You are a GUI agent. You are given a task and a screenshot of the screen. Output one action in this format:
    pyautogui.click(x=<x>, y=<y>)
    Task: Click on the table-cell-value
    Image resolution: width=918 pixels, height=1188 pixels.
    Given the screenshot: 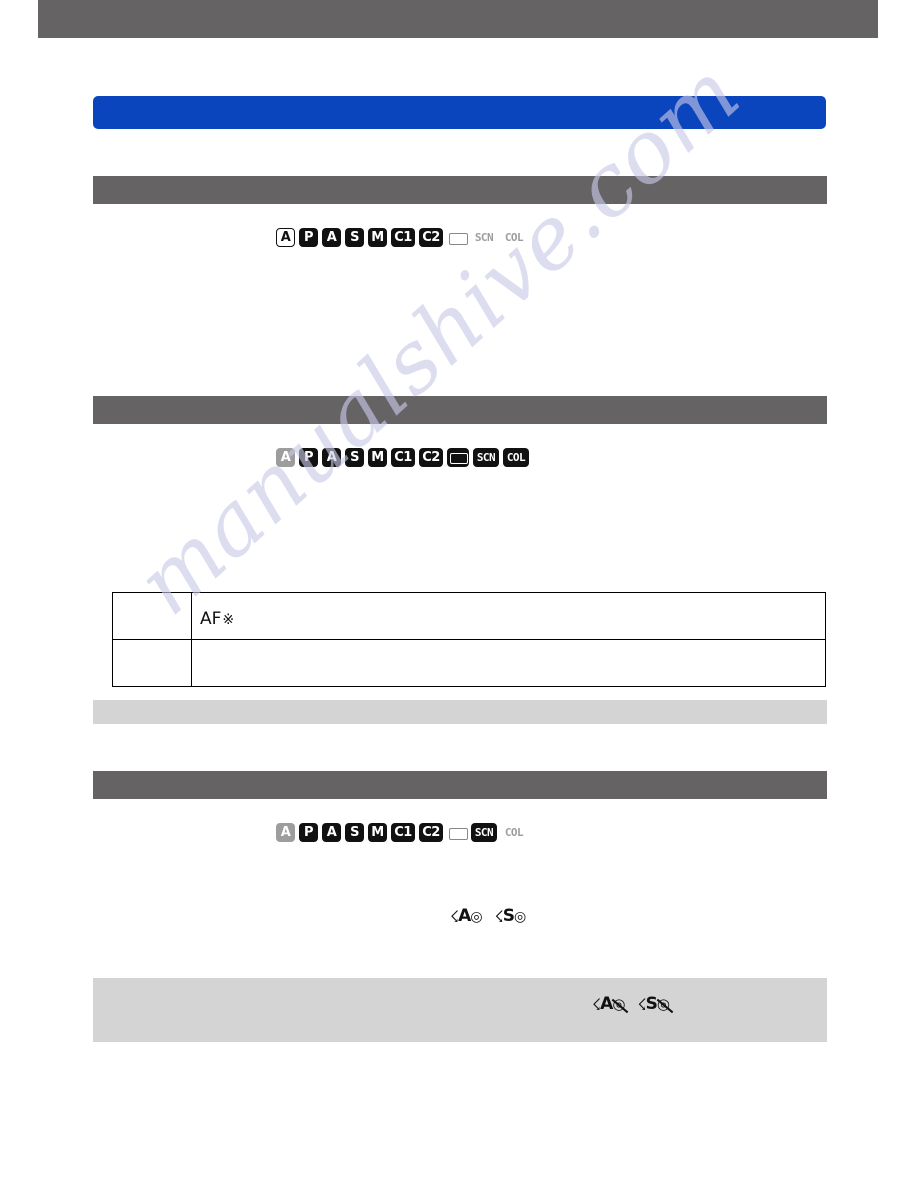 What is the action you would take?
    pyautogui.click(x=508, y=663)
    